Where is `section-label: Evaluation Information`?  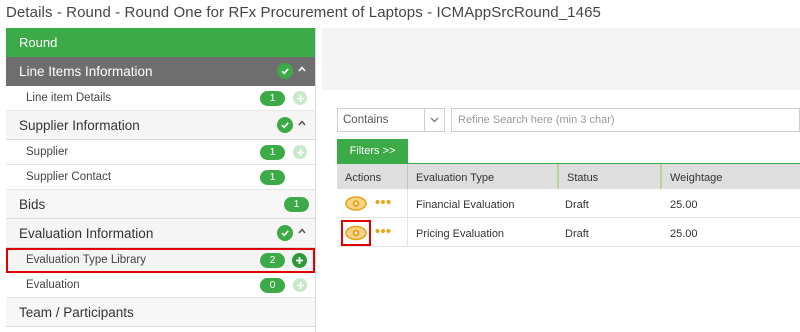 section-label: Evaluation Information is located at coordinates (86, 233).